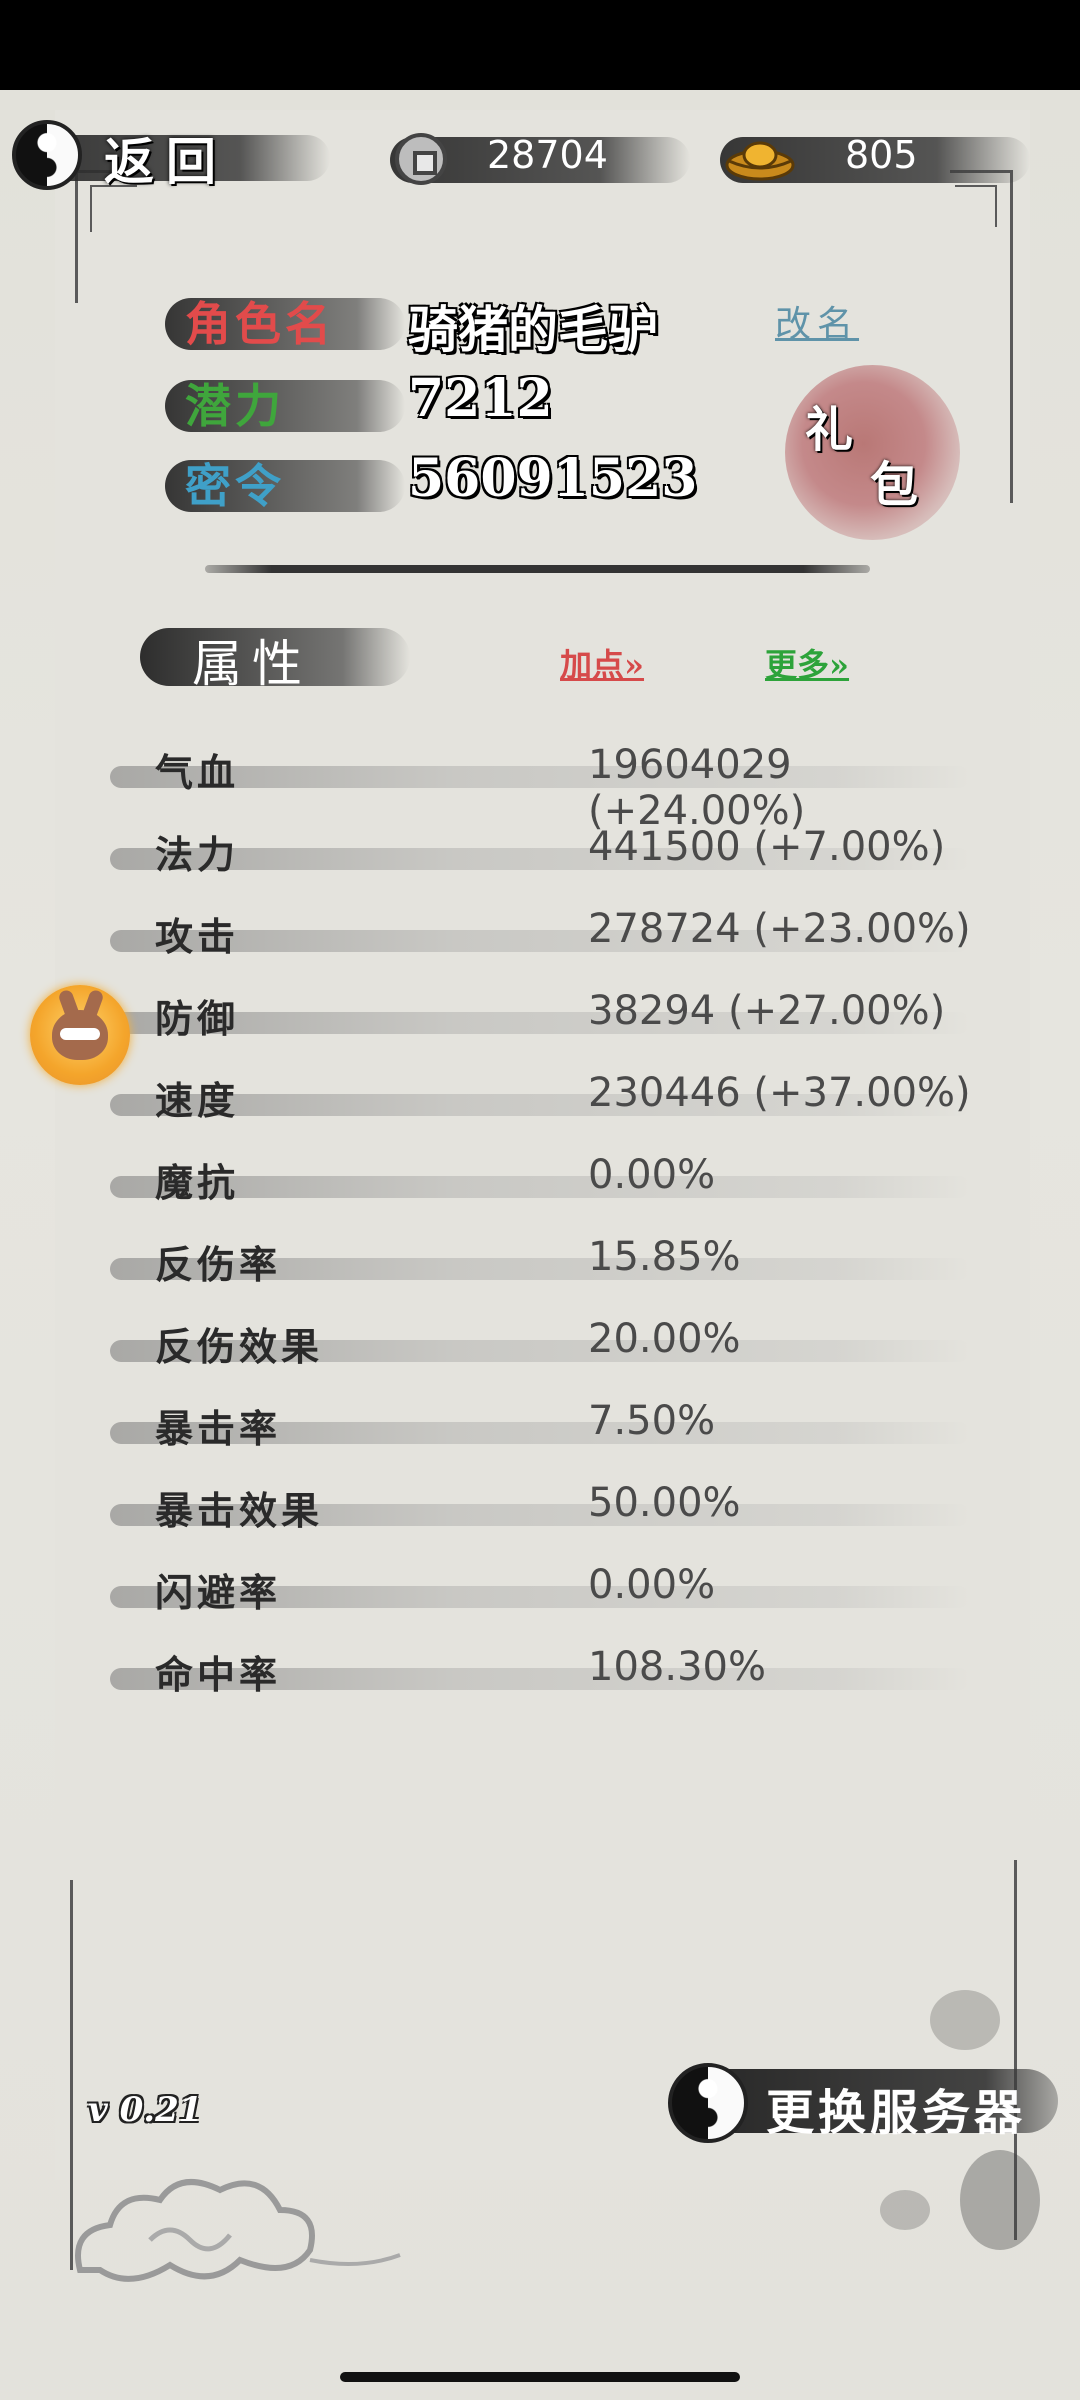  Describe the element at coordinates (239, 1346) in the screenshot. I see `attribute-name: 反伤效果` at that location.